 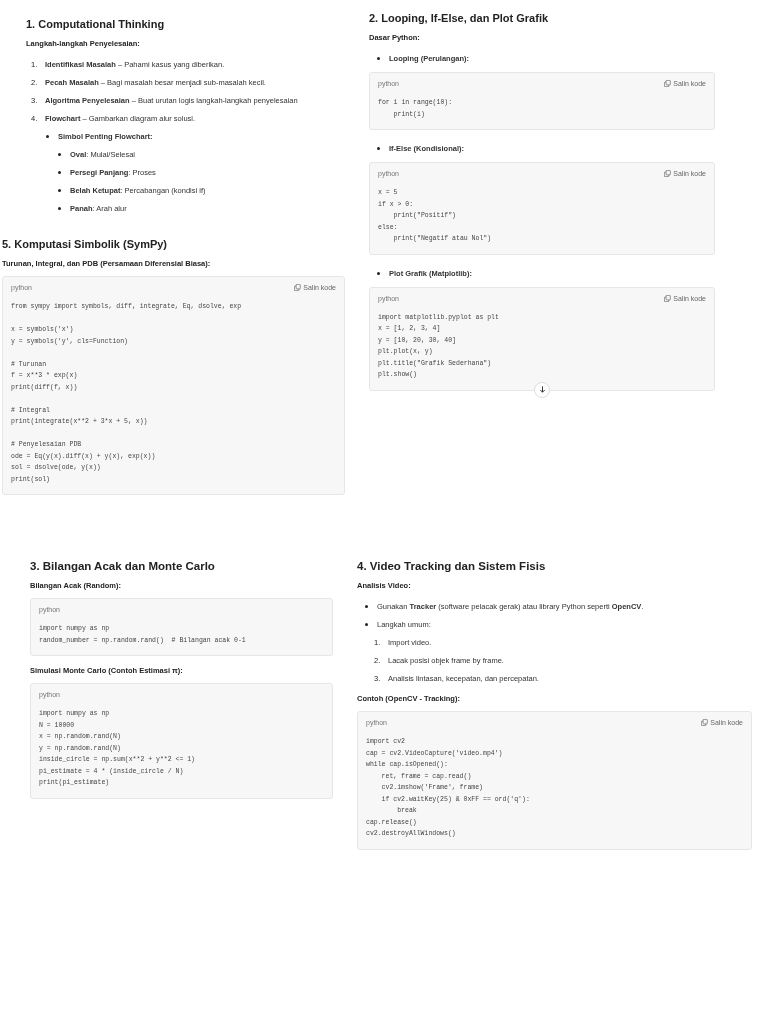 I want to click on section-heading: 1. Computational Thinking, so click(x=96, y=24).